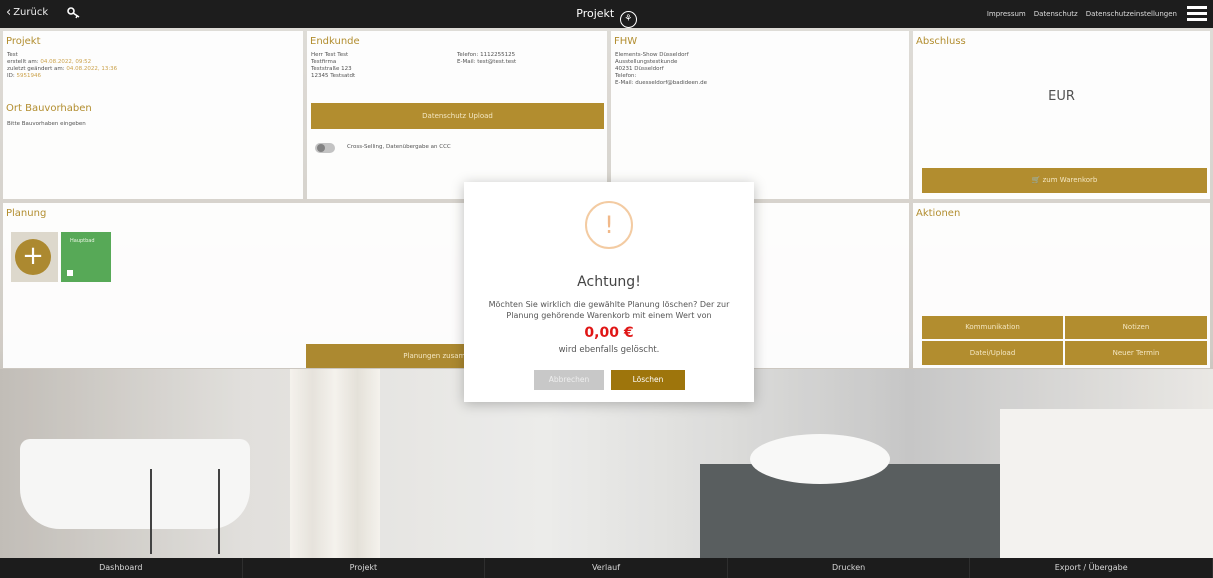  Describe the element at coordinates (1131, 14) in the screenshot. I see `datenschutzeinstellungen-link: Datenschutzeinstellungen` at that location.